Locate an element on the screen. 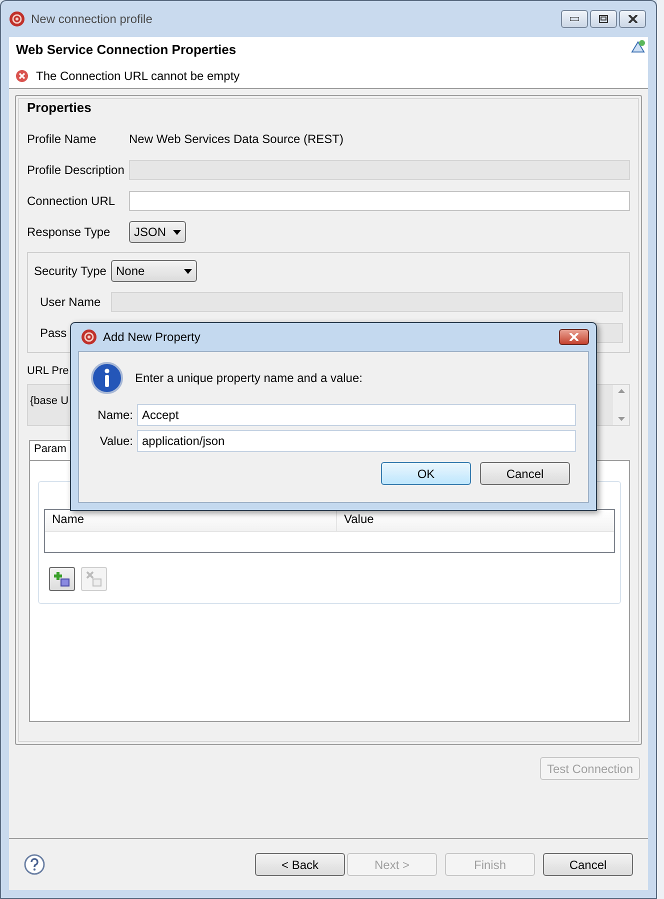 Image resolution: width=664 pixels, height=899 pixels. wizard-button: < Back is located at coordinates (300, 864).